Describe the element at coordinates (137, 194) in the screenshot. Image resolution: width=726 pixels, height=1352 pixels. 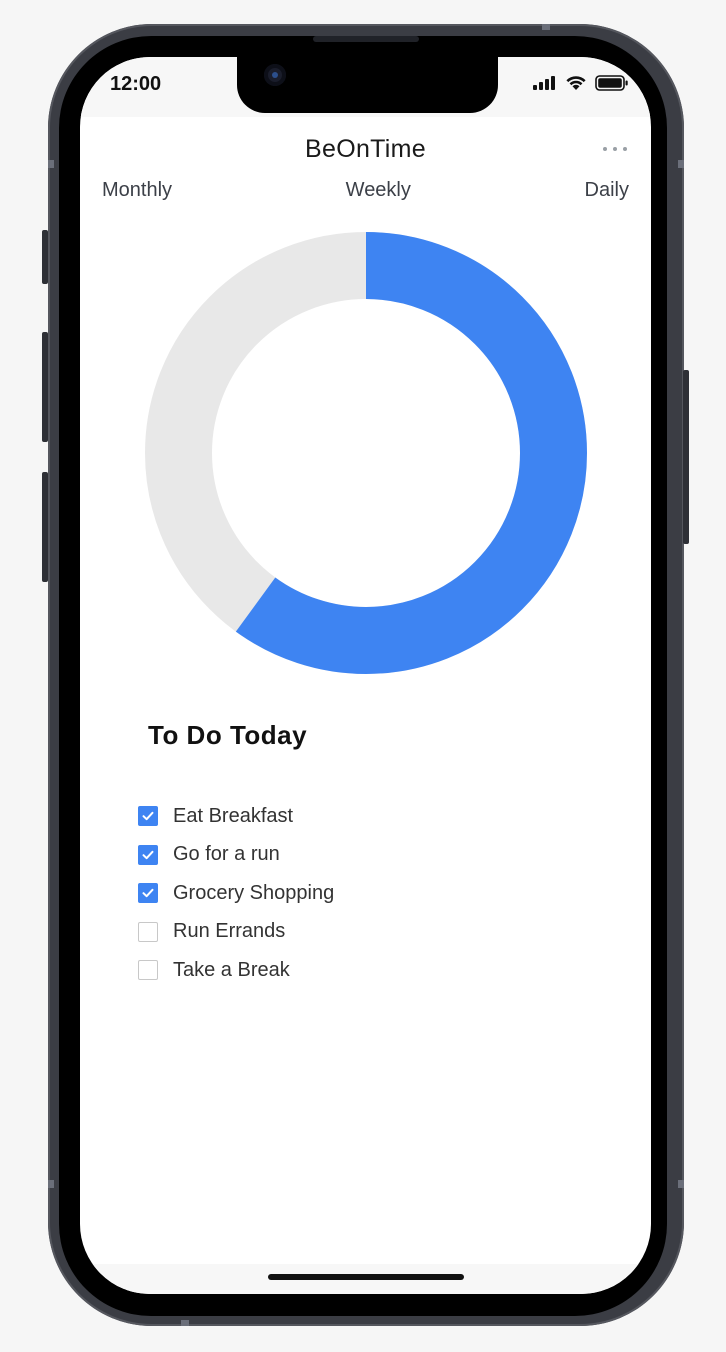
I see `tab-monthly: Monthly` at that location.